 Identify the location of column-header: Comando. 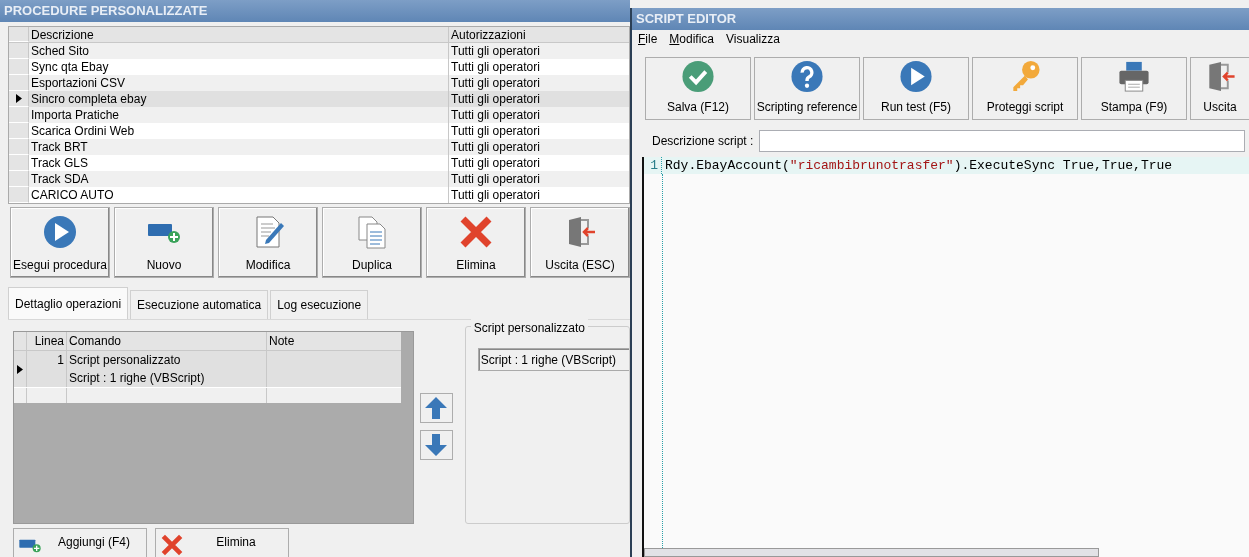
(167, 341).